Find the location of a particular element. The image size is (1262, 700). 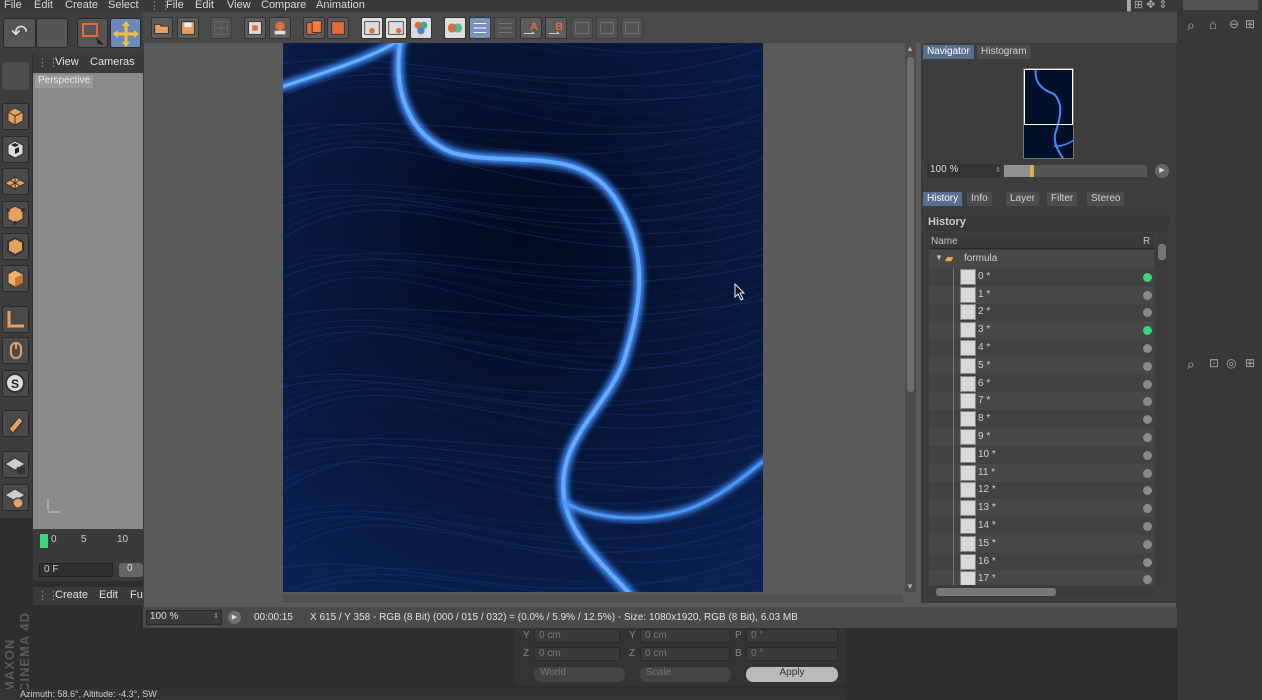

current-frame-field: 0 F is located at coordinates (76, 570).